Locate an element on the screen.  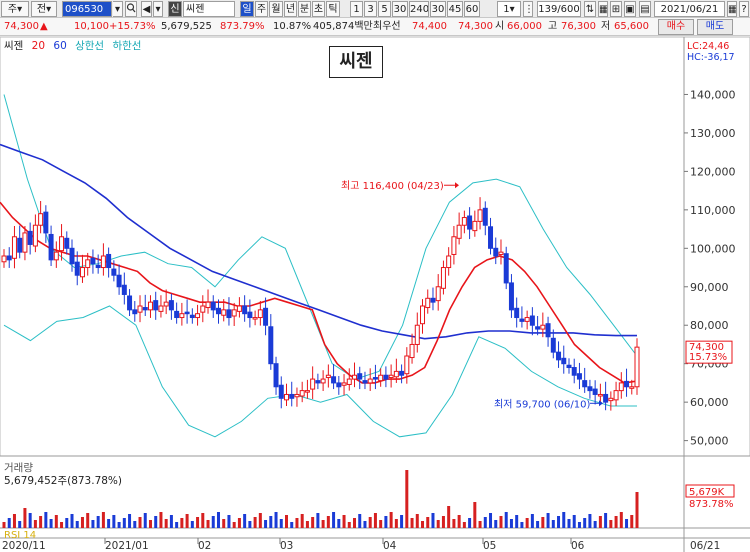
min-annotation: 최저 59,700 (06/10) is located at coordinates (542, 404).